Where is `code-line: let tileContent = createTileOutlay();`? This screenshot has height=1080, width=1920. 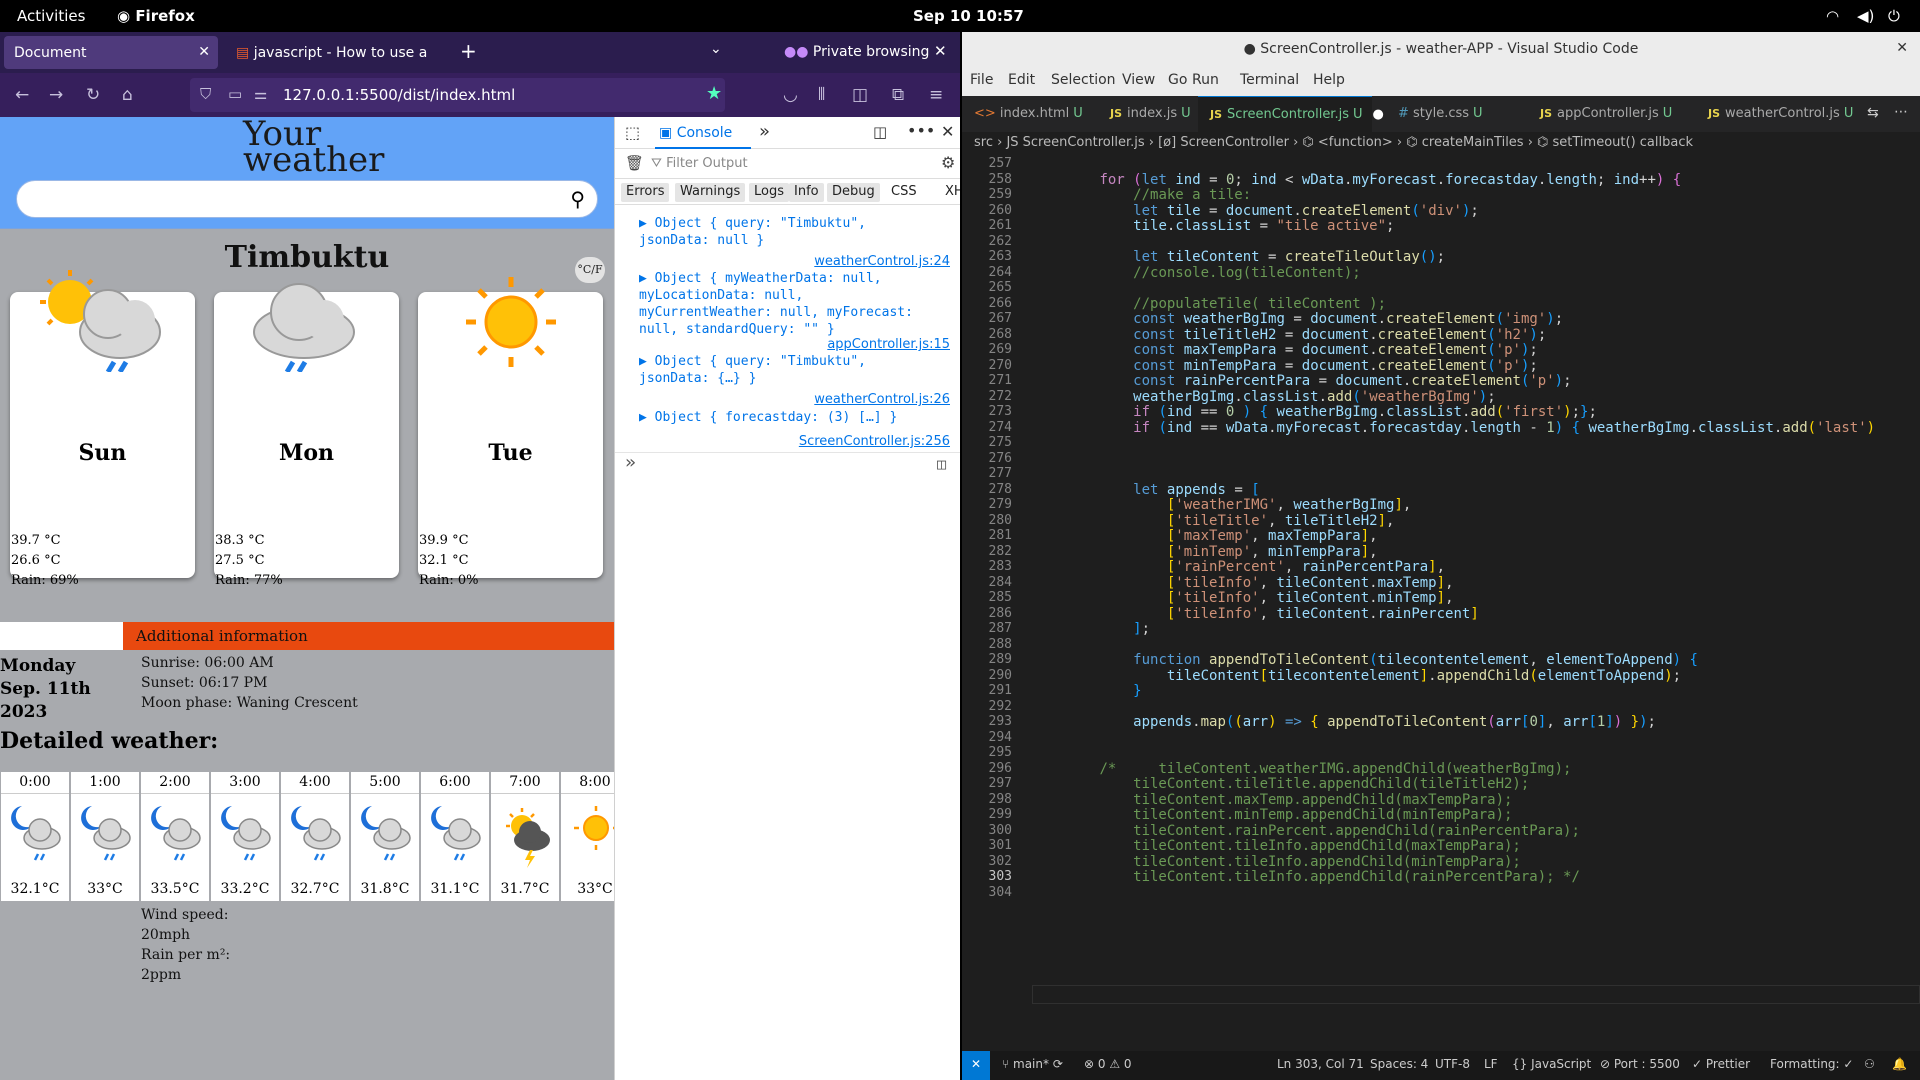
code-line: let tileContent = createTileOutlay(); is located at coordinates (1238, 257).